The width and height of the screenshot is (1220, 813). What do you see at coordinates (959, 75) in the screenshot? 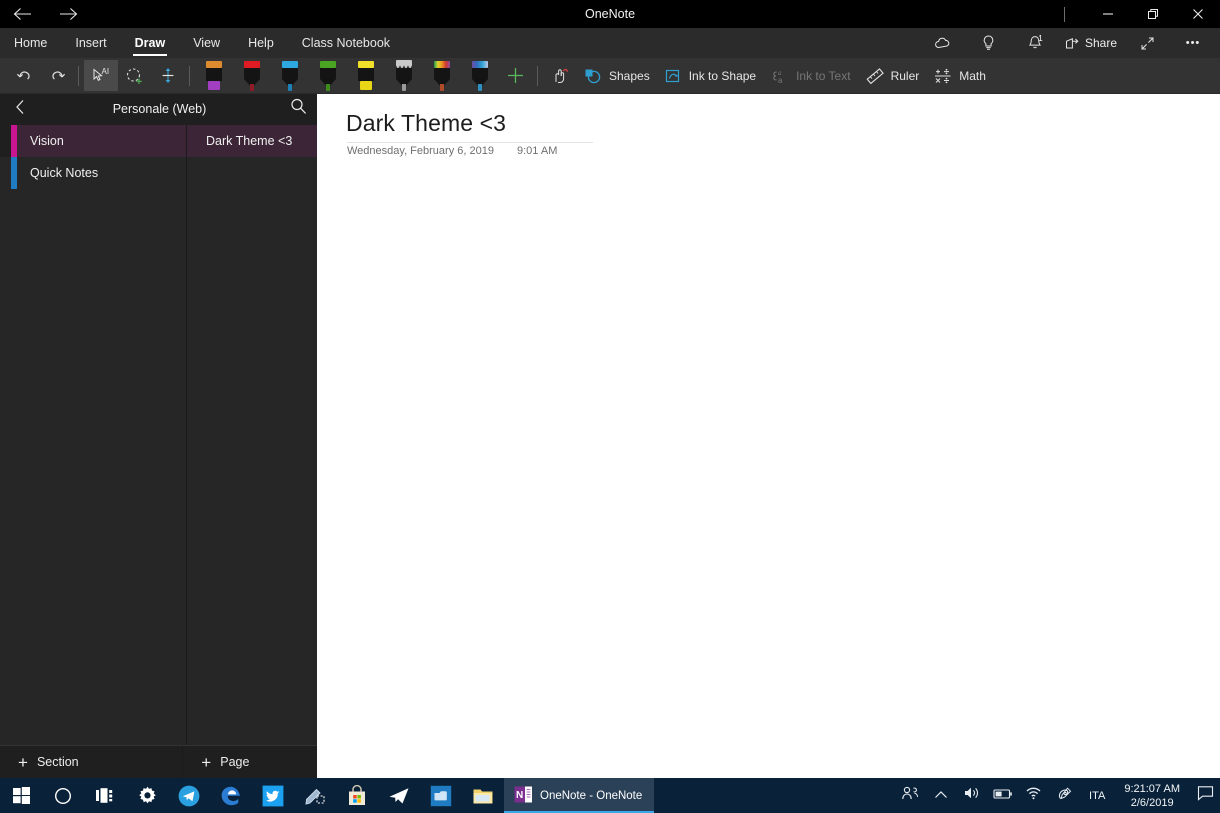
I see `math-button: Math` at bounding box center [959, 75].